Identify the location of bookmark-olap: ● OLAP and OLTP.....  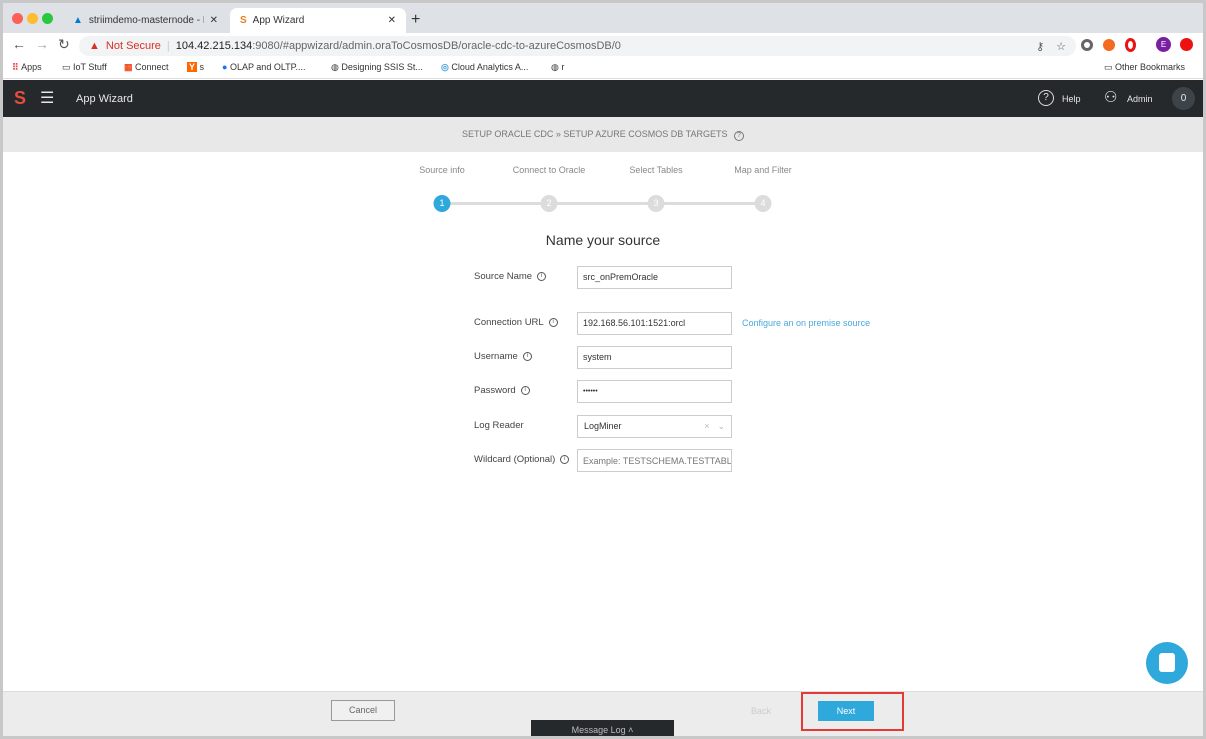
(264, 67).